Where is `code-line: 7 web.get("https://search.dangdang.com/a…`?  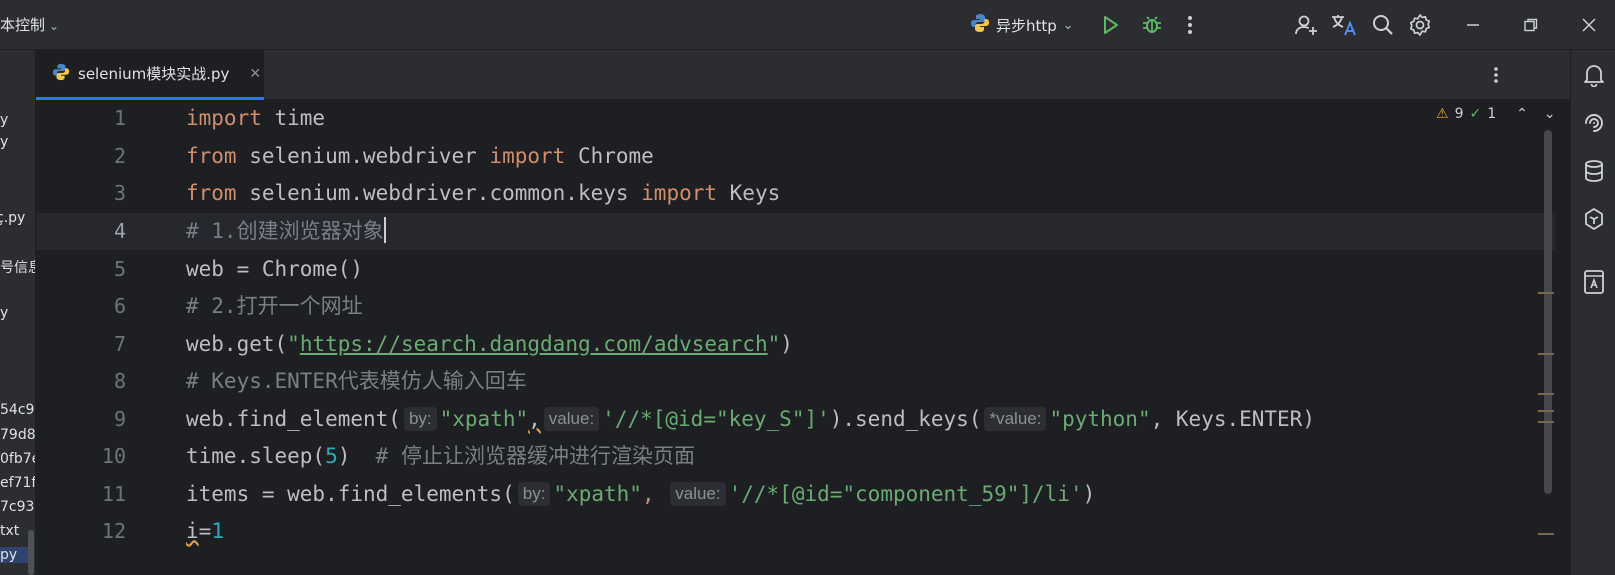
code-line: 7 web.get("https://search.dangdang.com/a… is located at coordinates (795, 344).